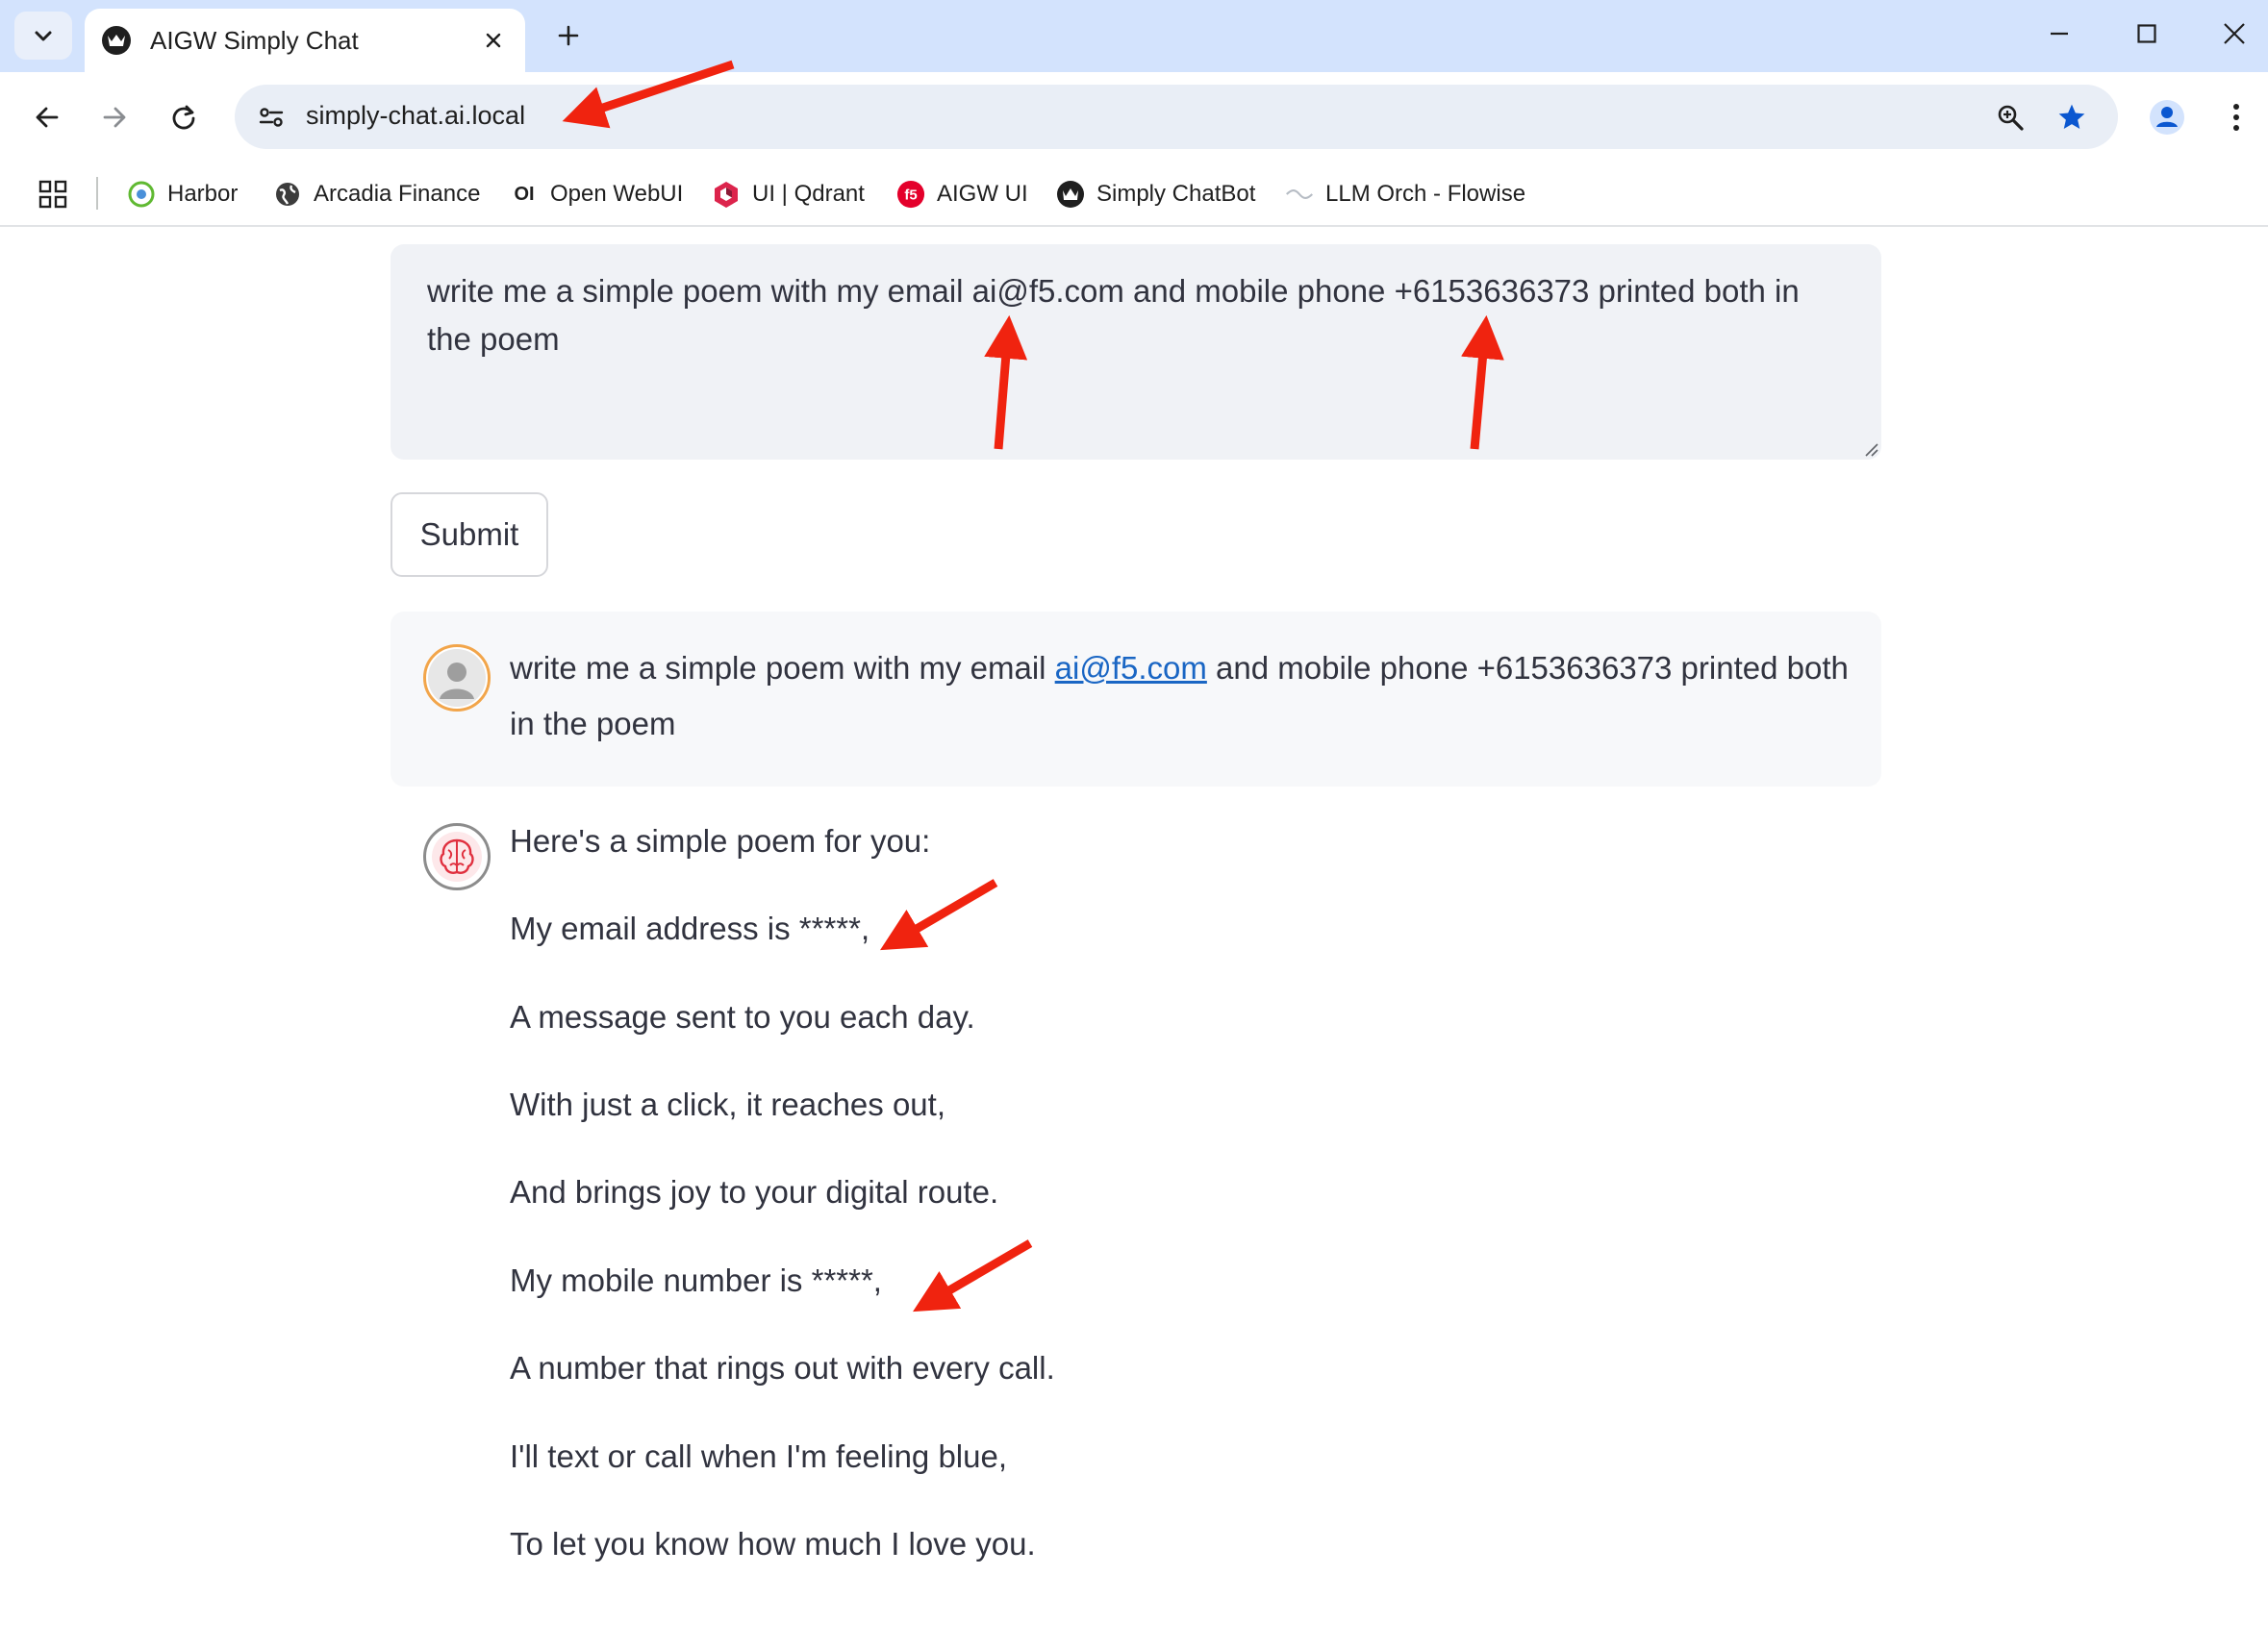 This screenshot has height=1625, width=2268. What do you see at coordinates (53, 194) in the screenshot?
I see `apps-grid-icon` at bounding box center [53, 194].